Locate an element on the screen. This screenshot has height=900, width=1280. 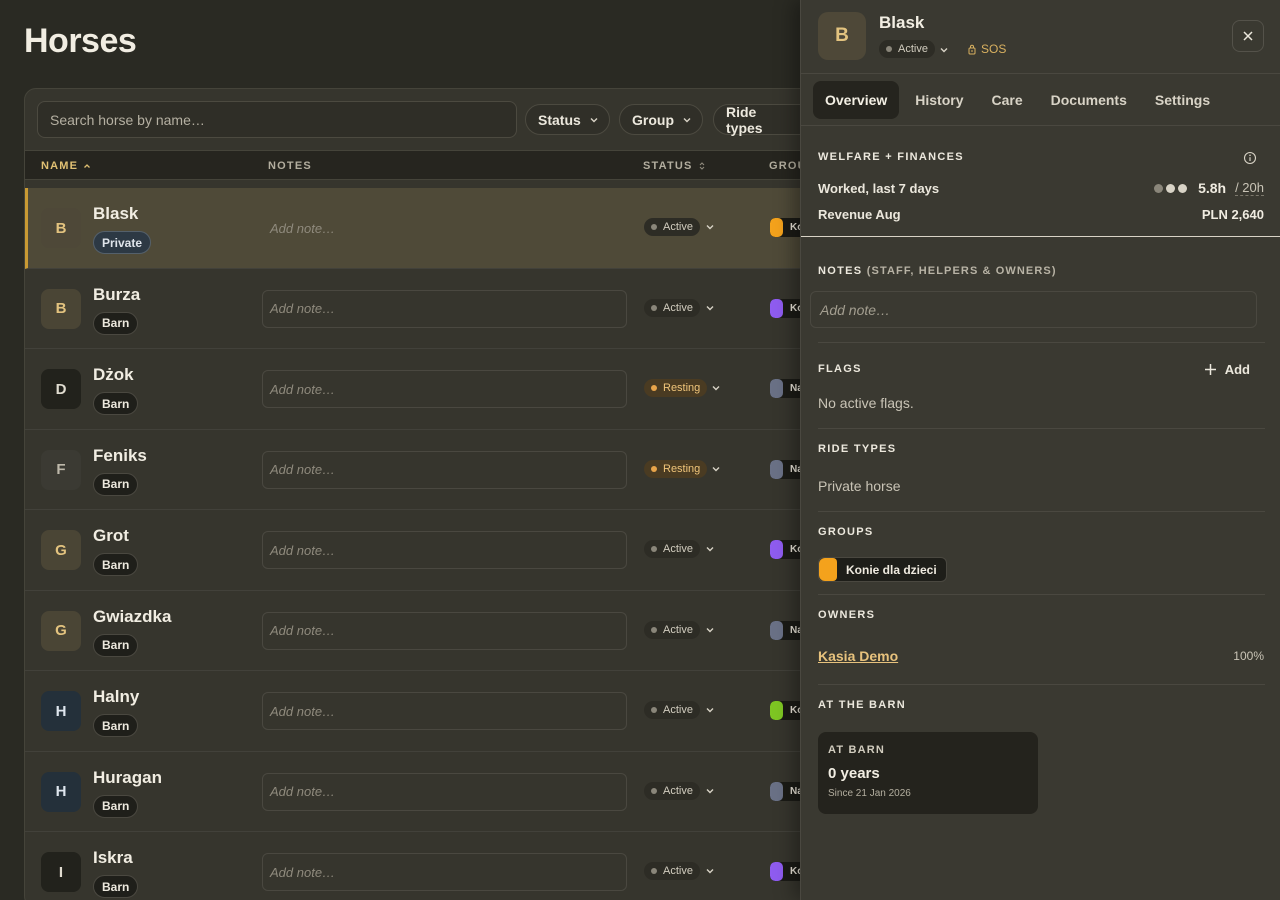
table-row: I Iskra Barn Add note… Active Ko is located at coordinates (412, 866).